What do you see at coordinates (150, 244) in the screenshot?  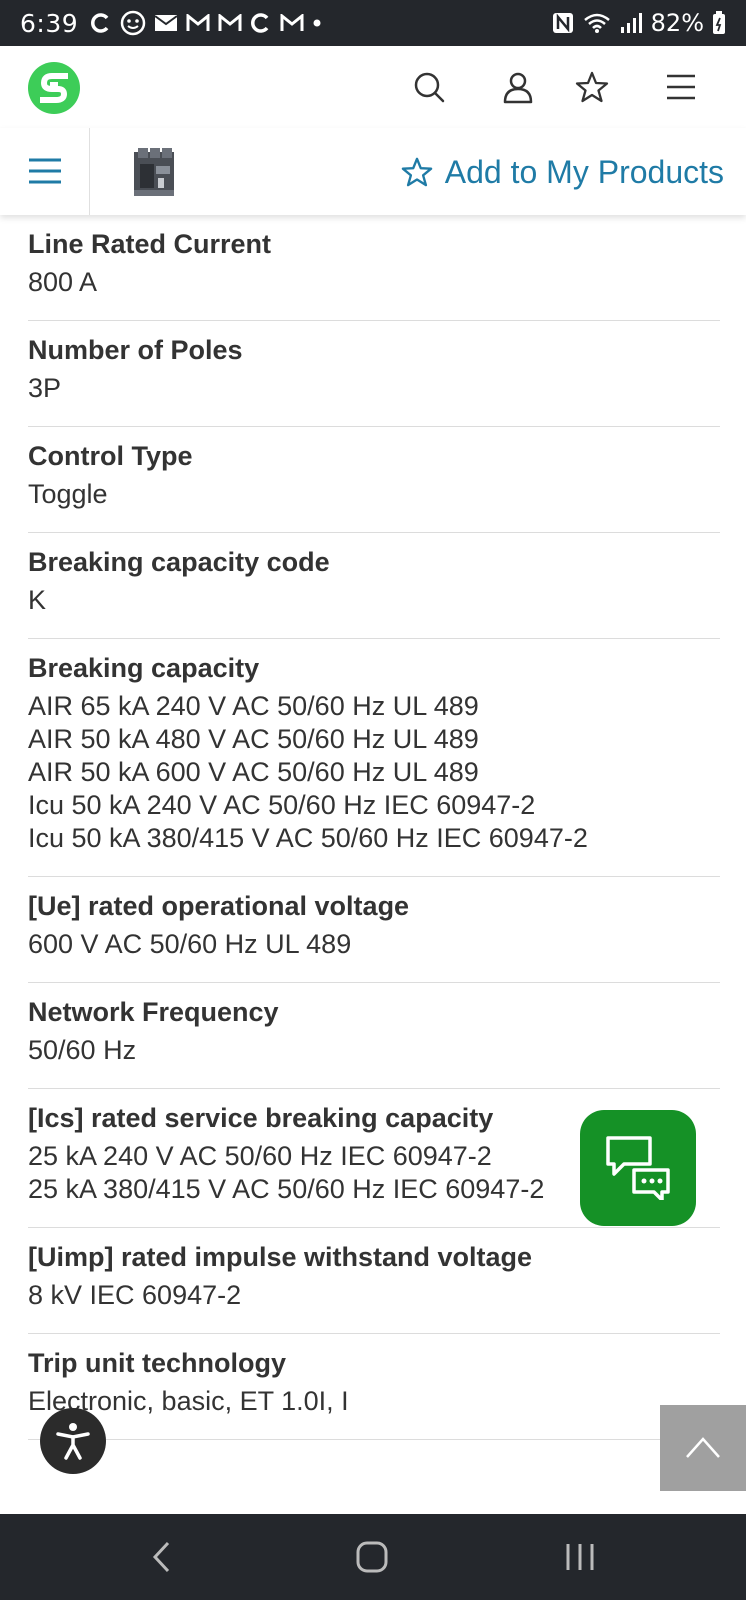 I see `spec-label: Line Rated Current` at bounding box center [150, 244].